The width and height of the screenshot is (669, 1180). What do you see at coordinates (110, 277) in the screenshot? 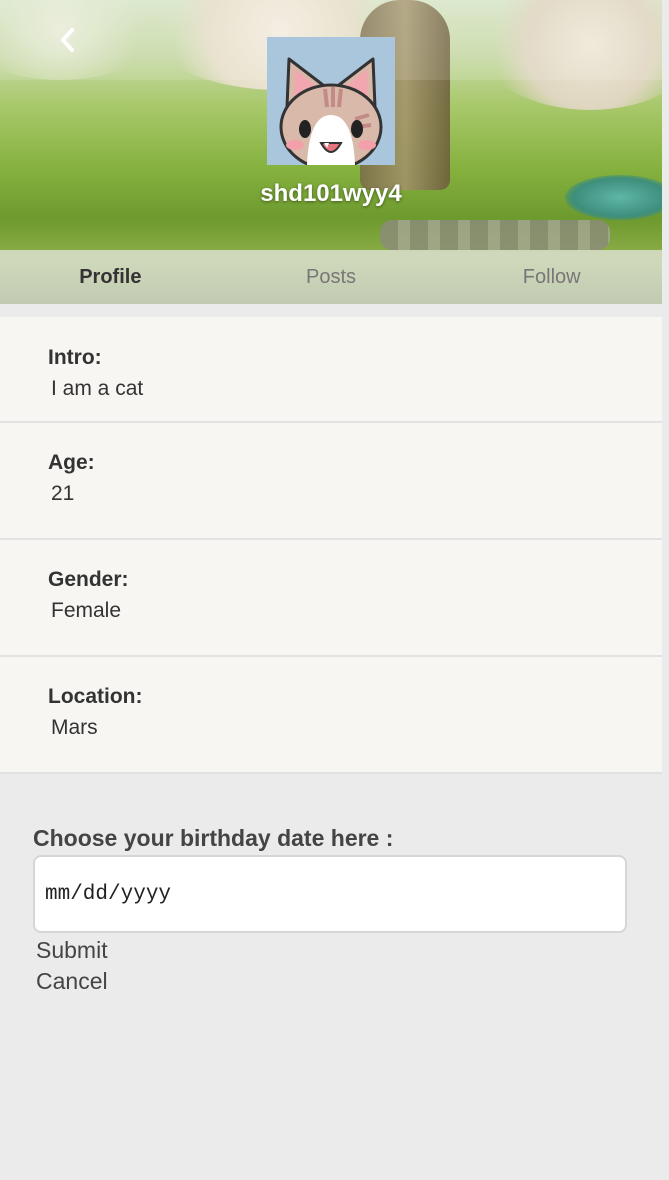
I see `tab-profile: Profile` at bounding box center [110, 277].